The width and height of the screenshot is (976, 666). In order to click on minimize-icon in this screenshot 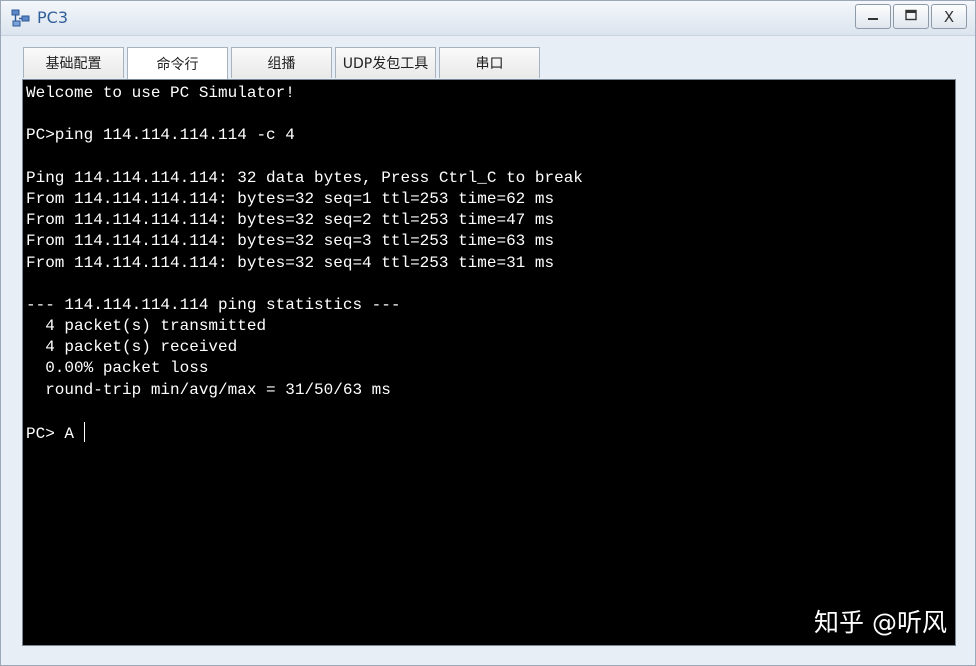, I will do `click(873, 17)`.